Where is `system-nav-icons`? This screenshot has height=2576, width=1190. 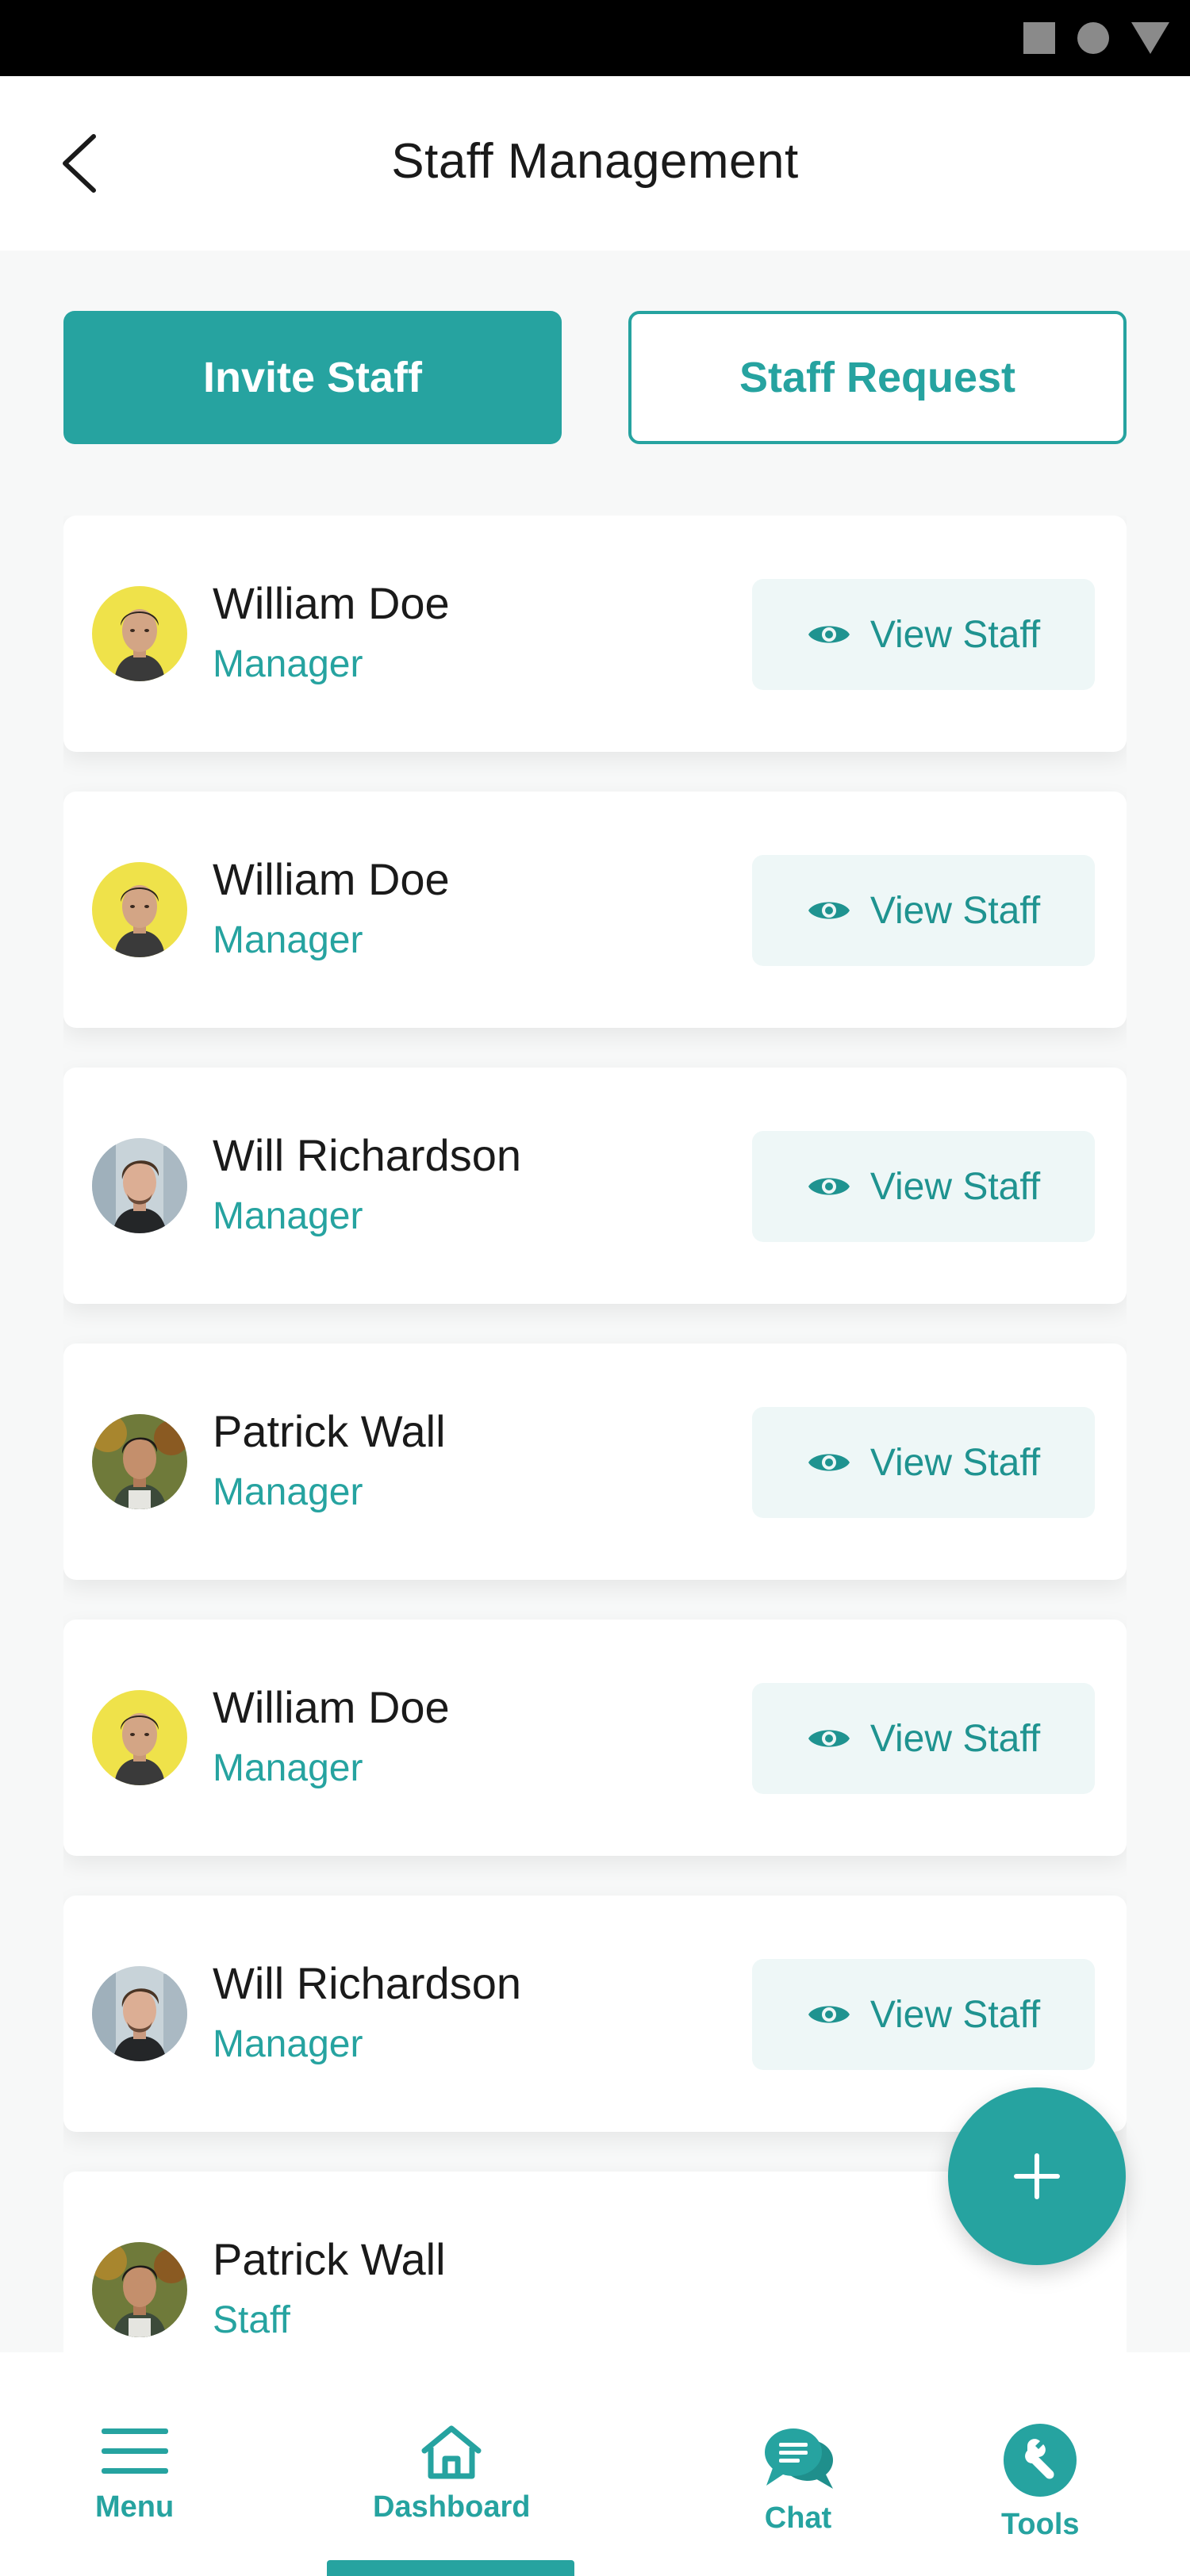
system-nav-icons is located at coordinates (1096, 38).